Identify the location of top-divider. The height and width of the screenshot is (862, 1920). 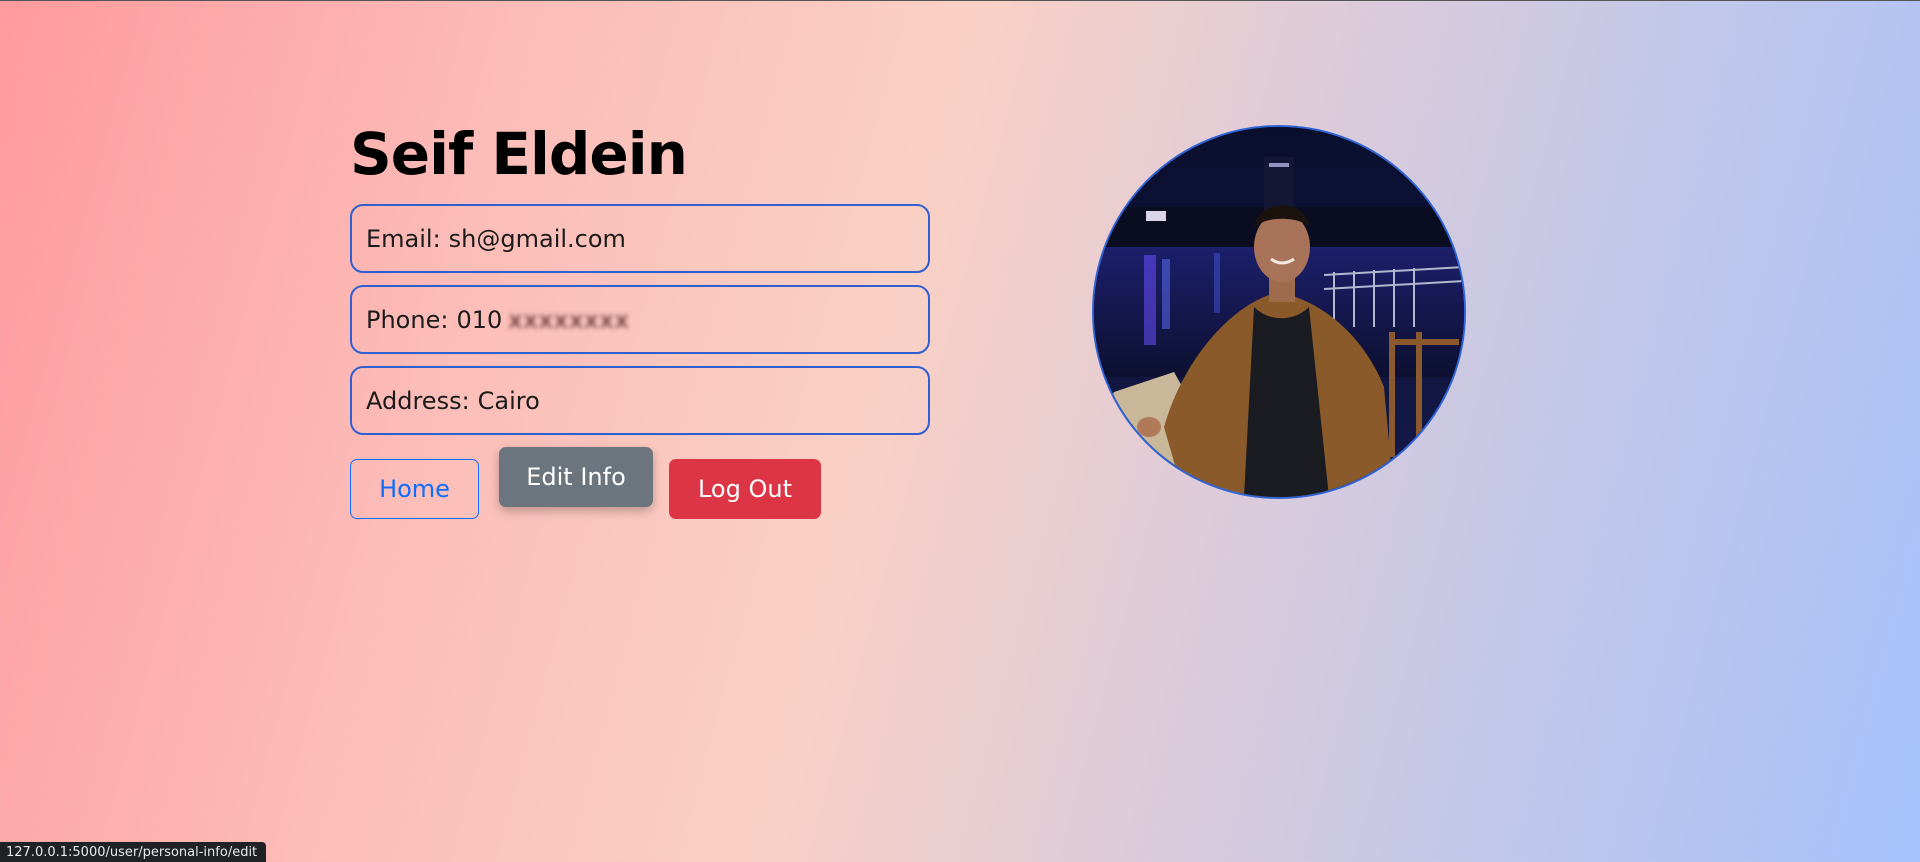
(960, 0).